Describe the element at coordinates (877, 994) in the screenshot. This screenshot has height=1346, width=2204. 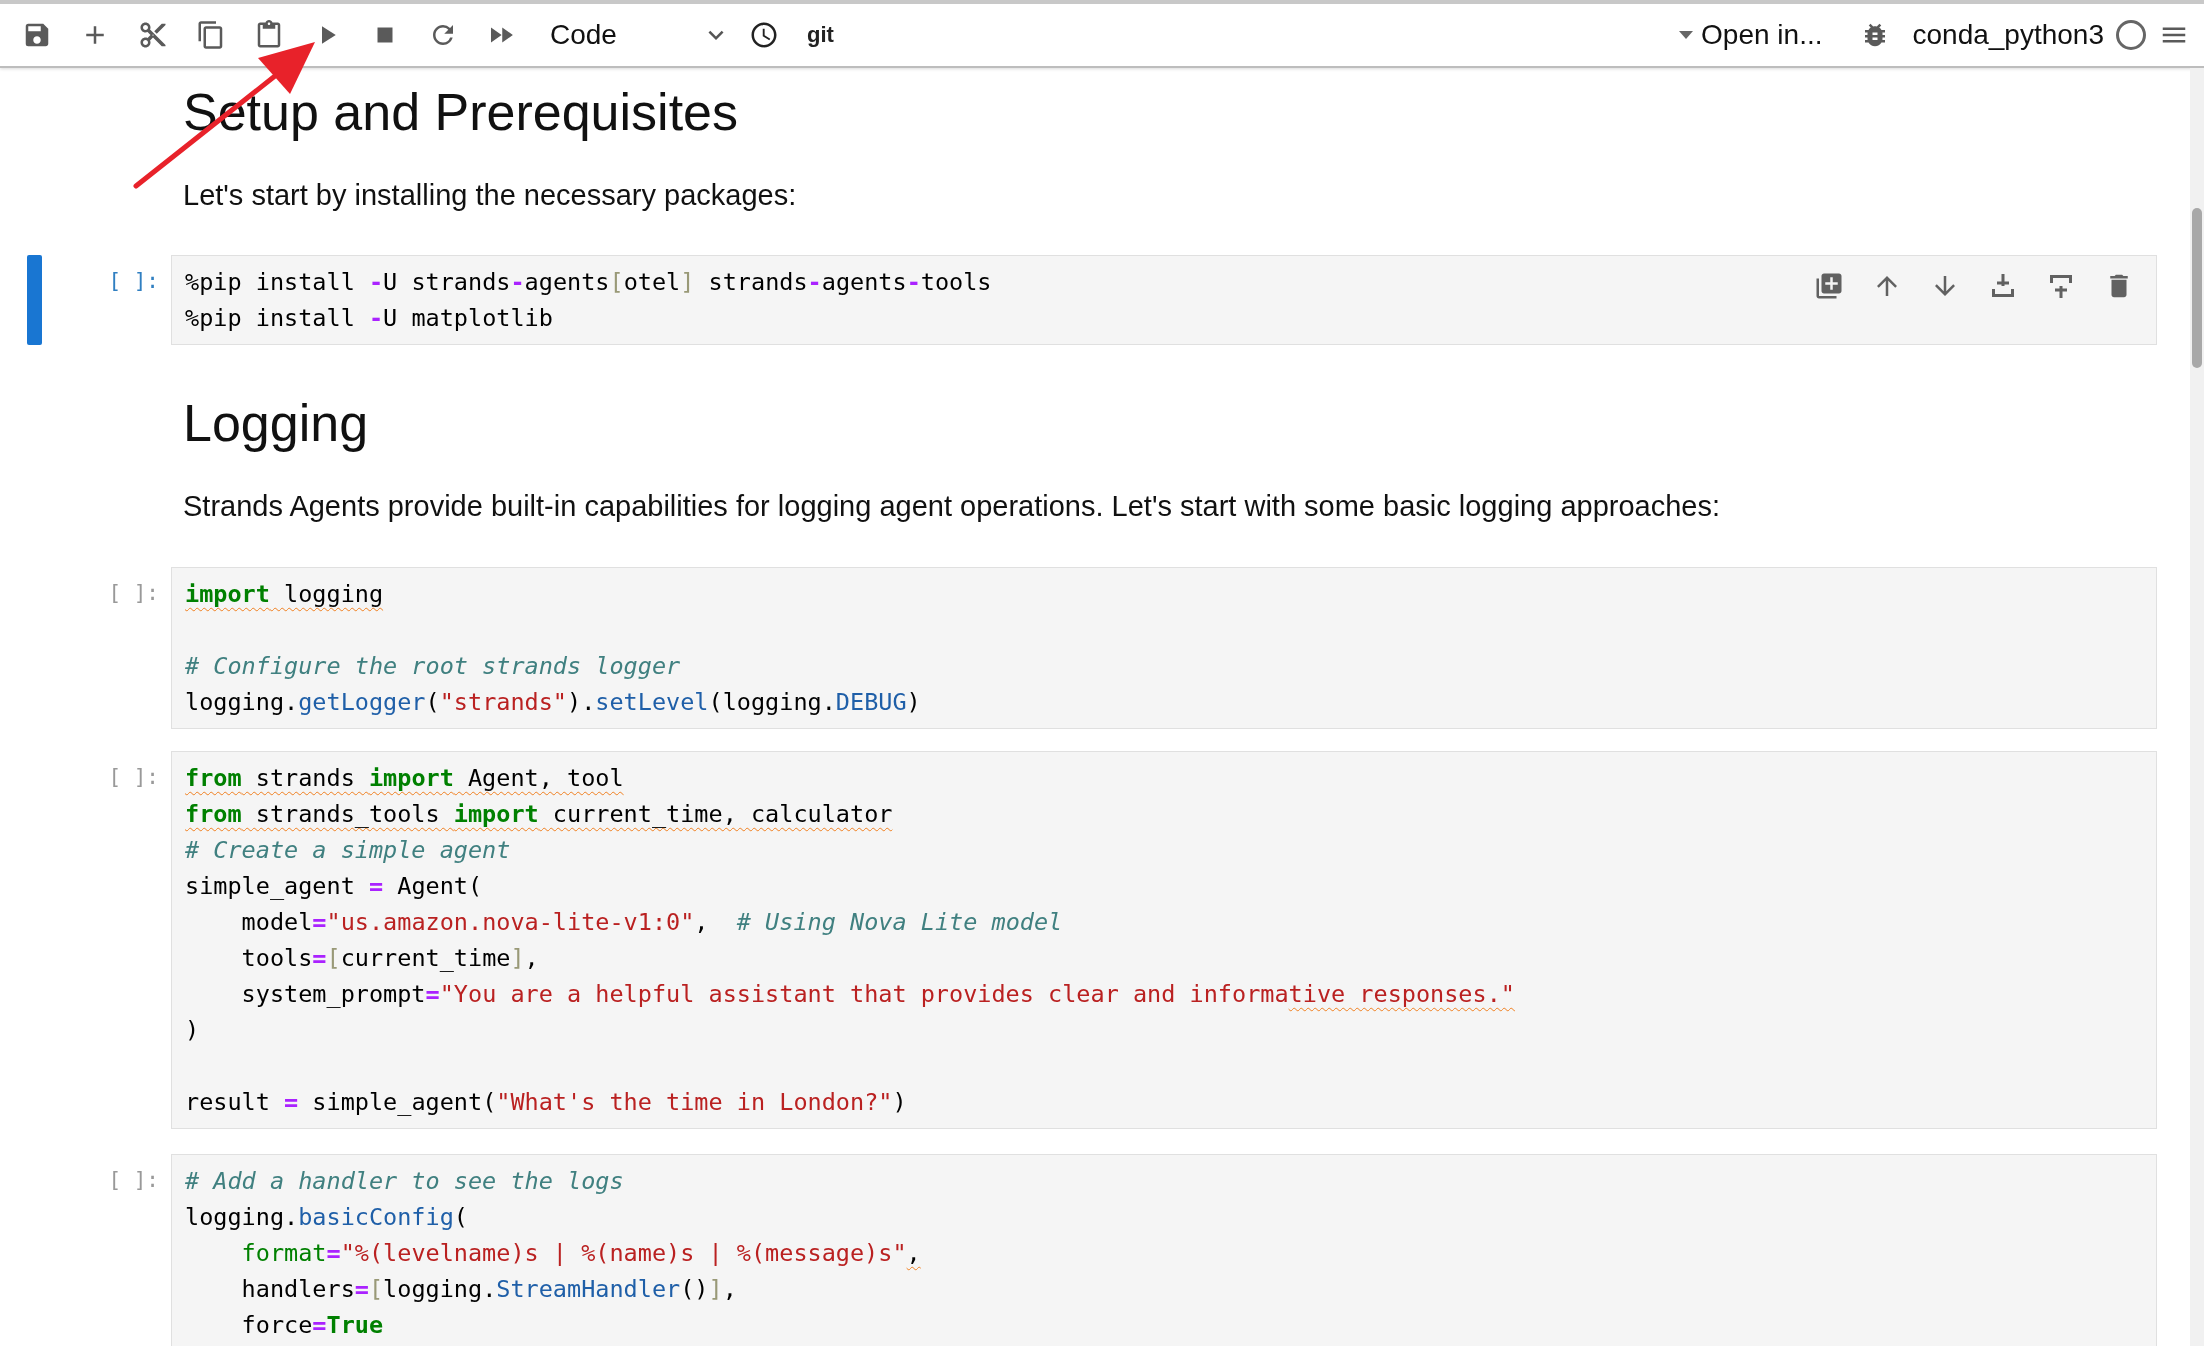
I see `code-line: system_prompt="You are a helpful assistant that provides clear and informative responses."` at that location.